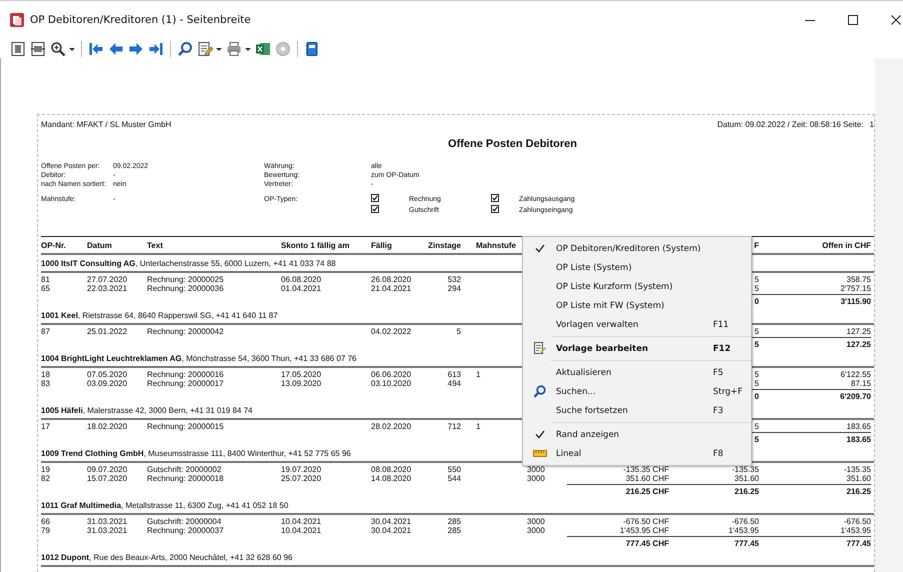 The height and width of the screenshot is (572, 903). What do you see at coordinates (756, 301) in the screenshot?
I see `subtotal-amount: 0` at bounding box center [756, 301].